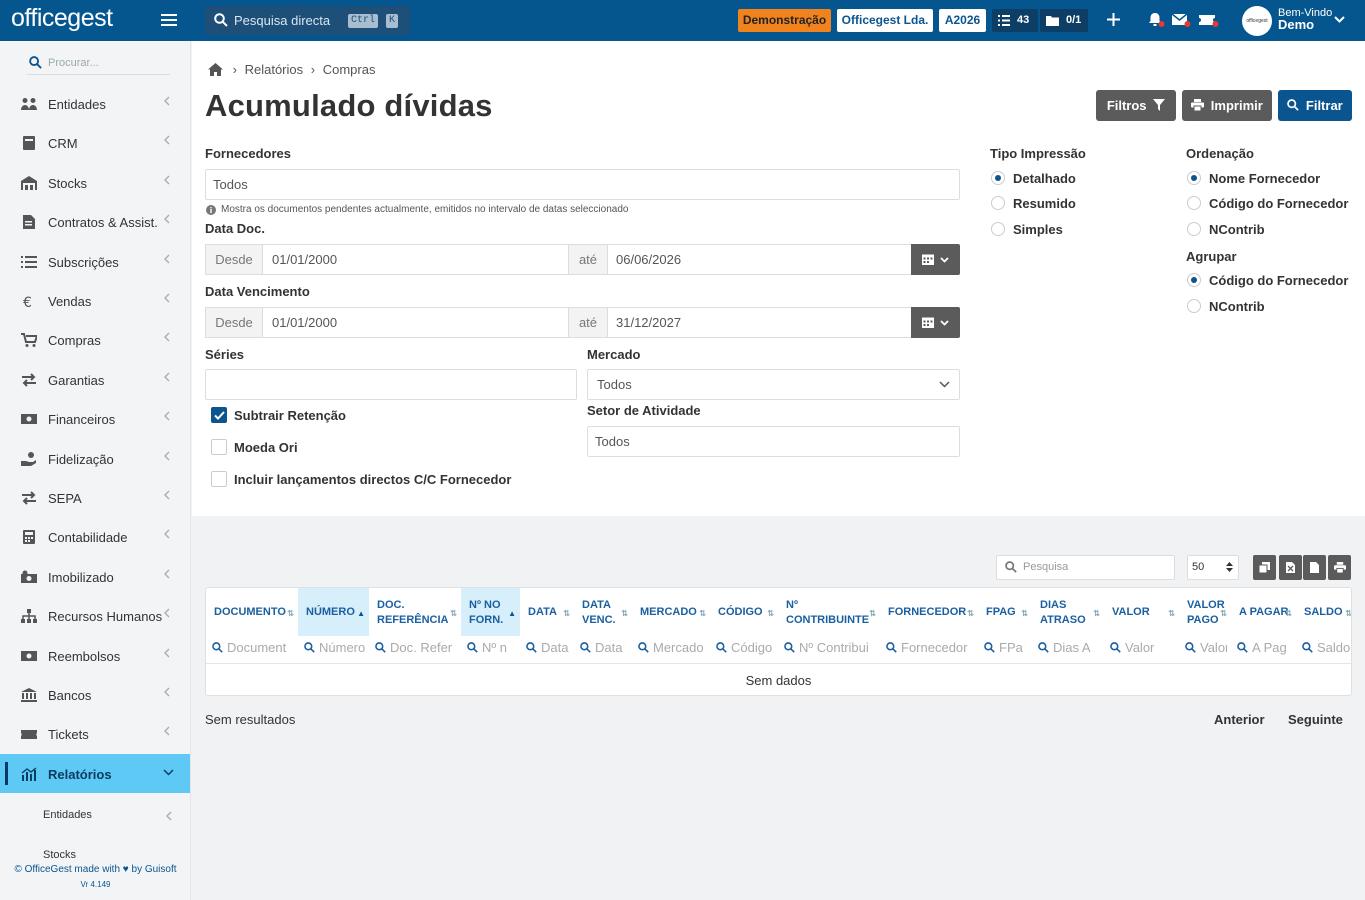 The image size is (1365, 900). What do you see at coordinates (672, 649) in the screenshot?
I see `column-filter-input: Mercado` at bounding box center [672, 649].